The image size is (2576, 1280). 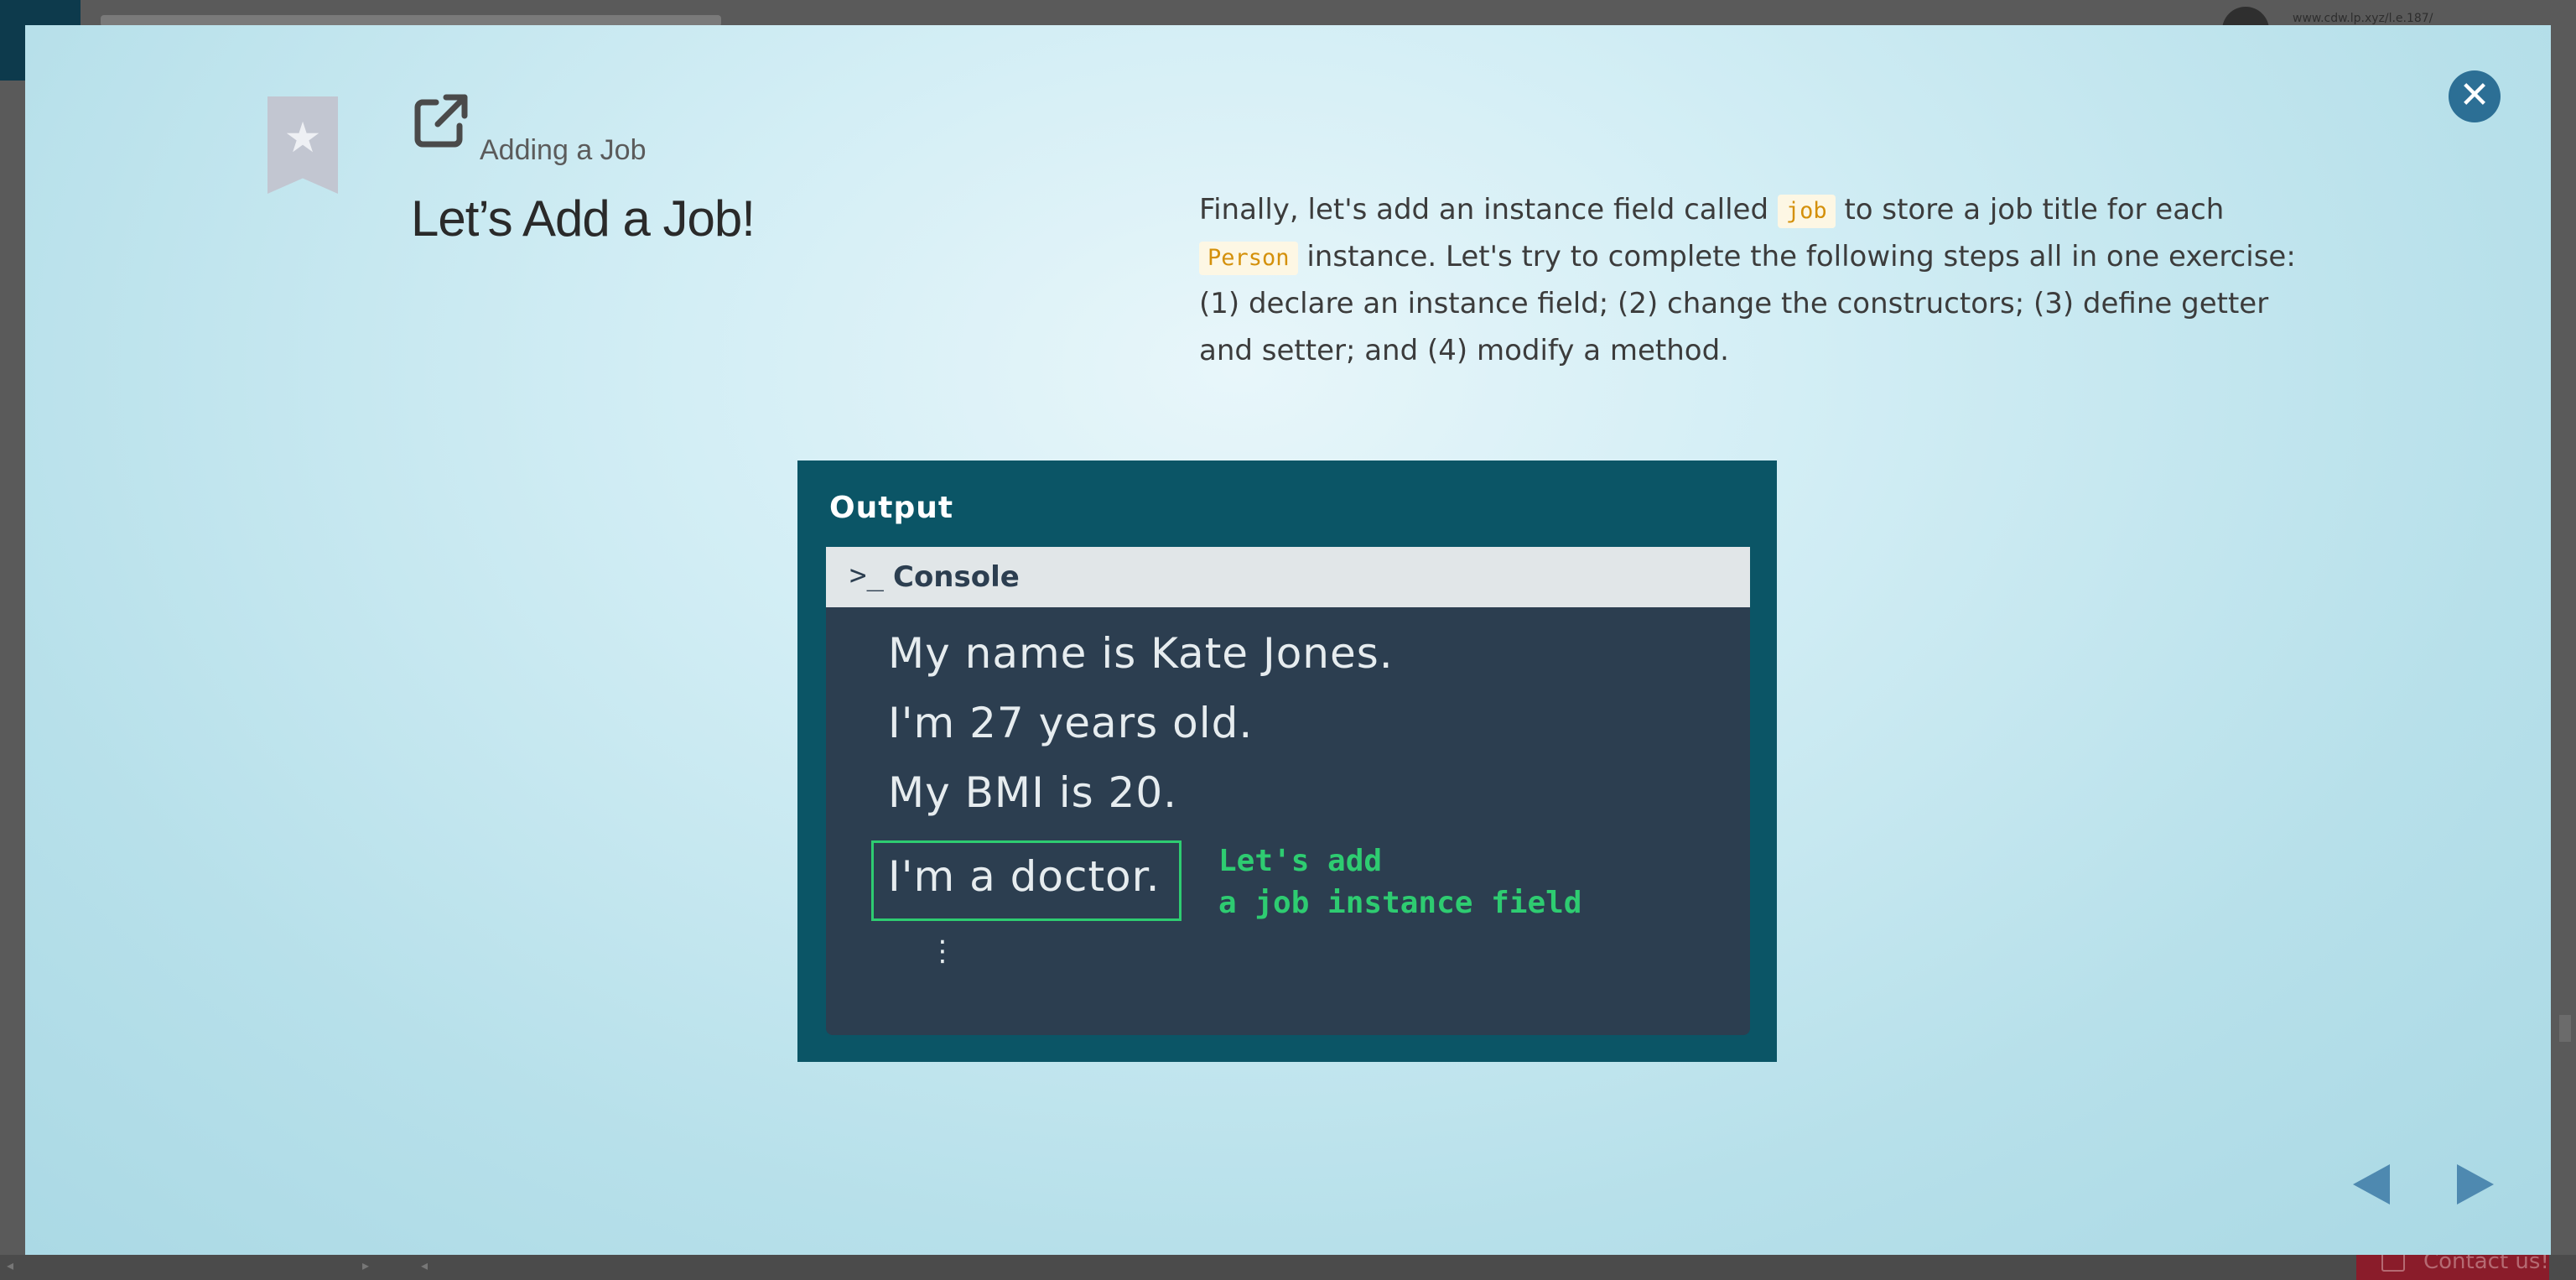 I want to click on scroll-right-icon: ▸, so click(x=366, y=1265).